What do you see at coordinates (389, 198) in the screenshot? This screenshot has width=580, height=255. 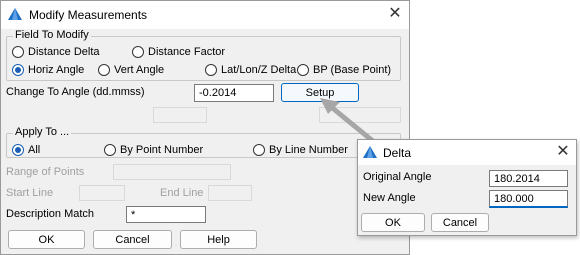 I see `new-angle-label: New Angle` at bounding box center [389, 198].